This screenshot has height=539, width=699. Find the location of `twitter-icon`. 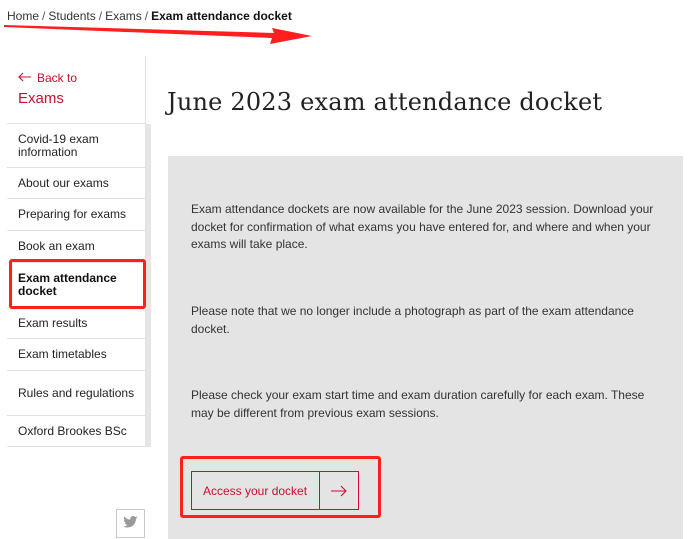

twitter-icon is located at coordinates (130, 524).